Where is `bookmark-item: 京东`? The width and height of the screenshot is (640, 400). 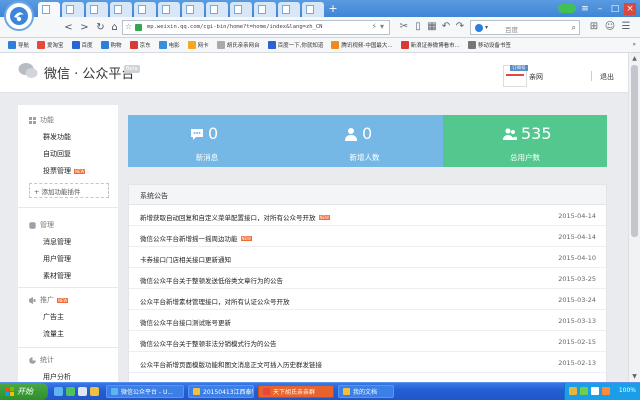
bookmark-item: 京东 is located at coordinates (140, 45).